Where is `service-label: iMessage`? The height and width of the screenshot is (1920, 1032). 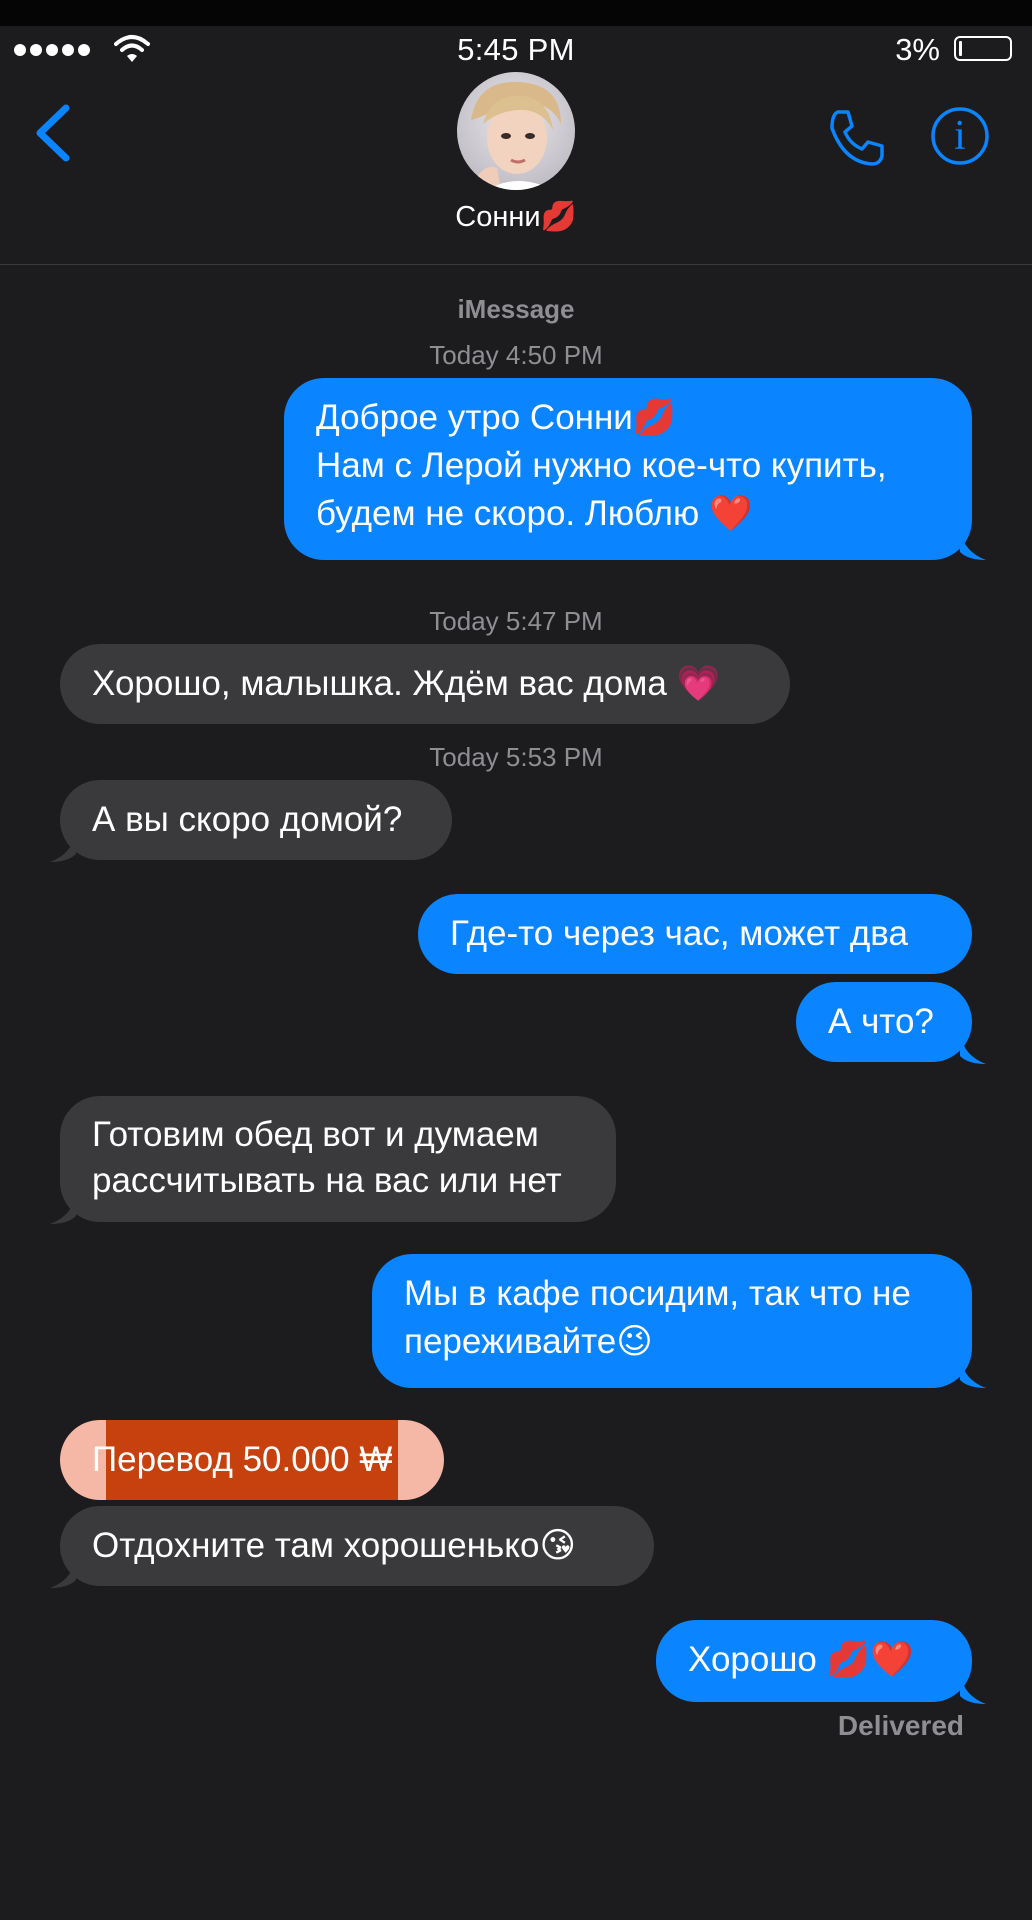 service-label: iMessage is located at coordinates (516, 309).